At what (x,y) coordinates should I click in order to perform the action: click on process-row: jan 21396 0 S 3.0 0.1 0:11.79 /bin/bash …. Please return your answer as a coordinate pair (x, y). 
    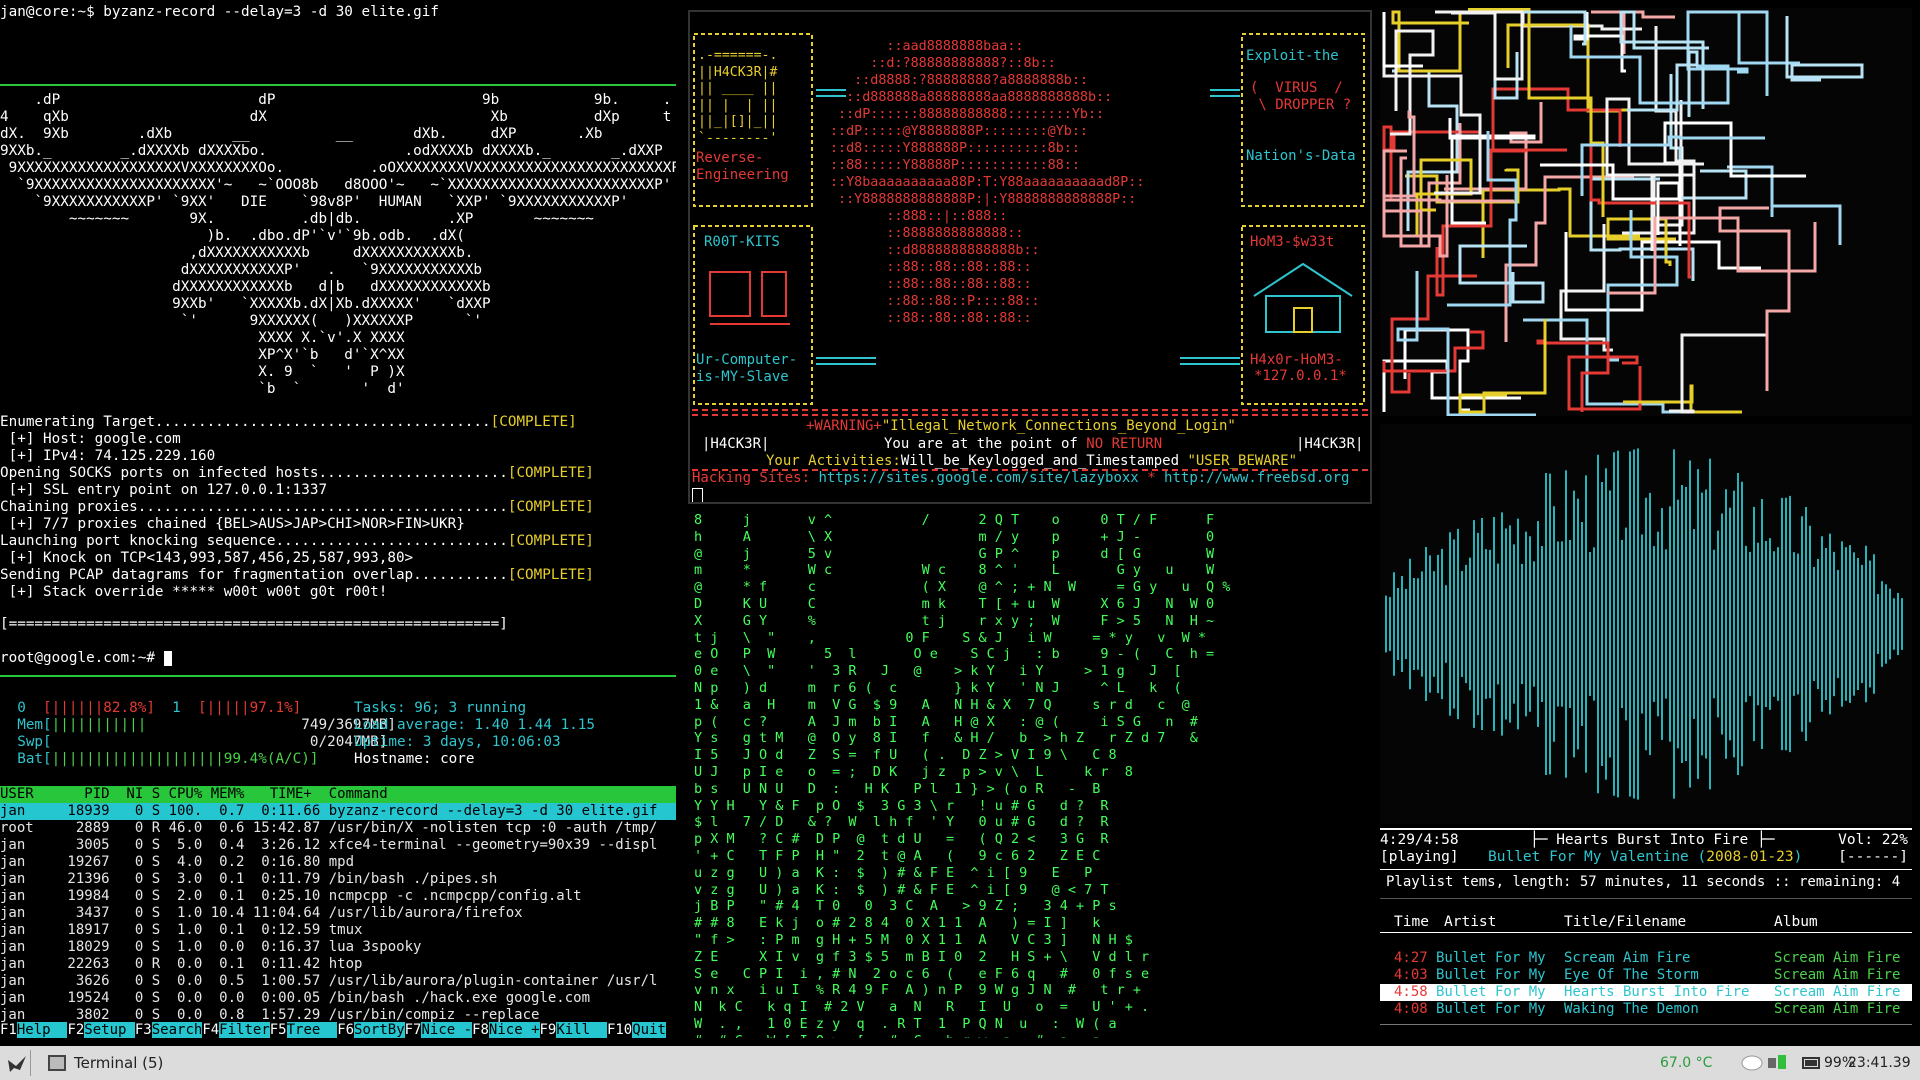
    Looking at the image, I should click on (248, 879).